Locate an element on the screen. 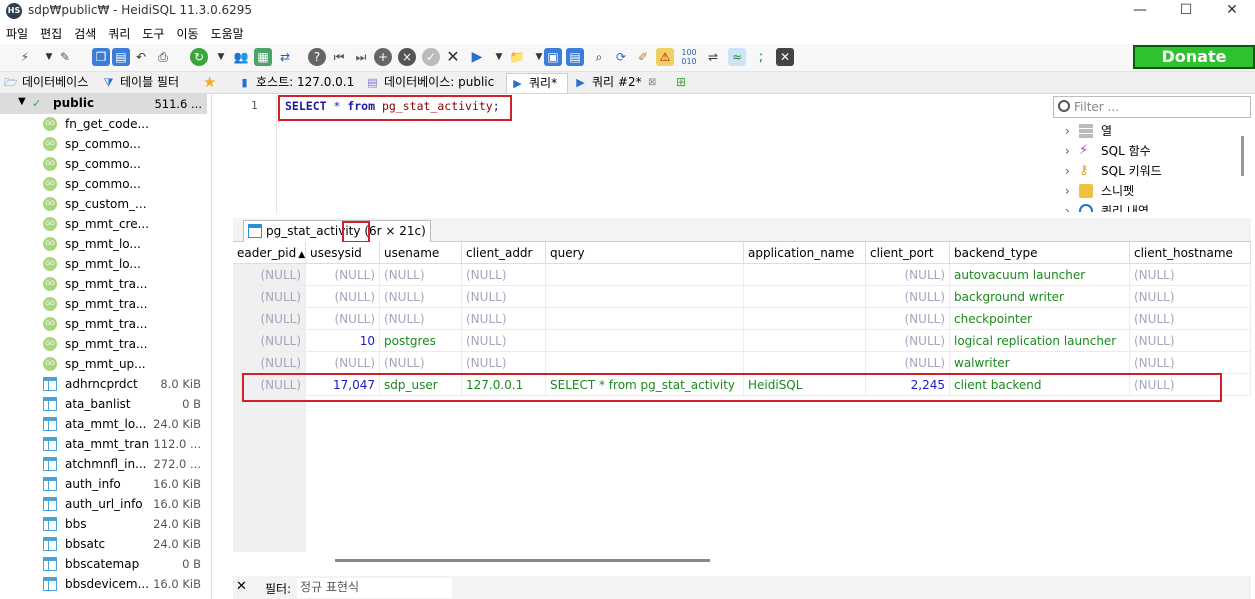 This screenshot has width=1255, height=599. last-record-icon: ⏭ is located at coordinates (361, 57).